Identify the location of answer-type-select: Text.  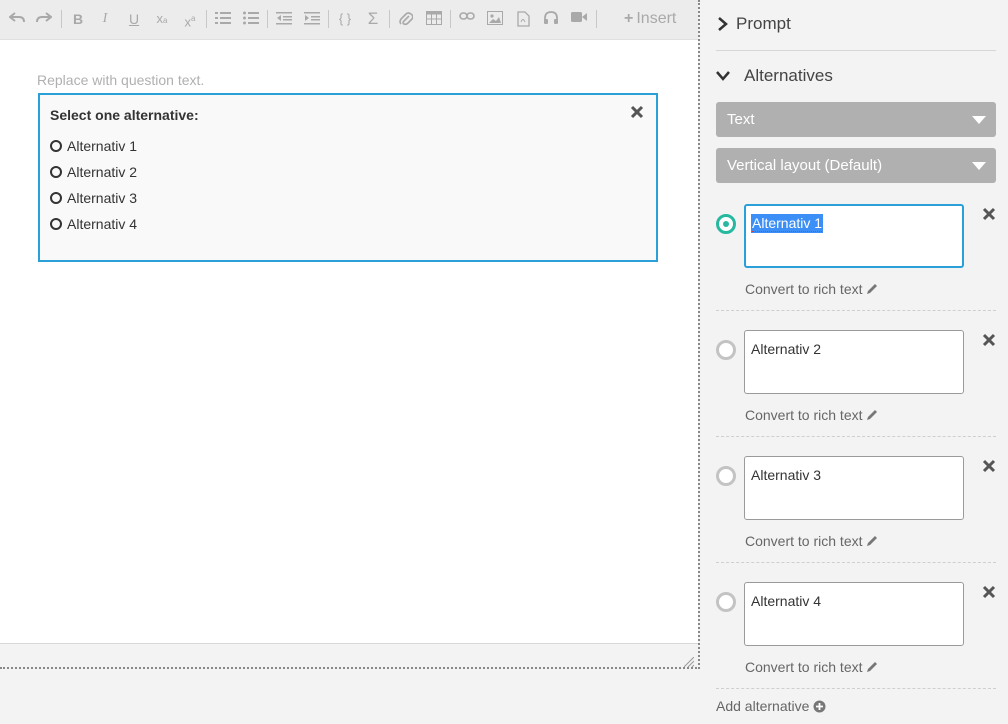
(856, 119).